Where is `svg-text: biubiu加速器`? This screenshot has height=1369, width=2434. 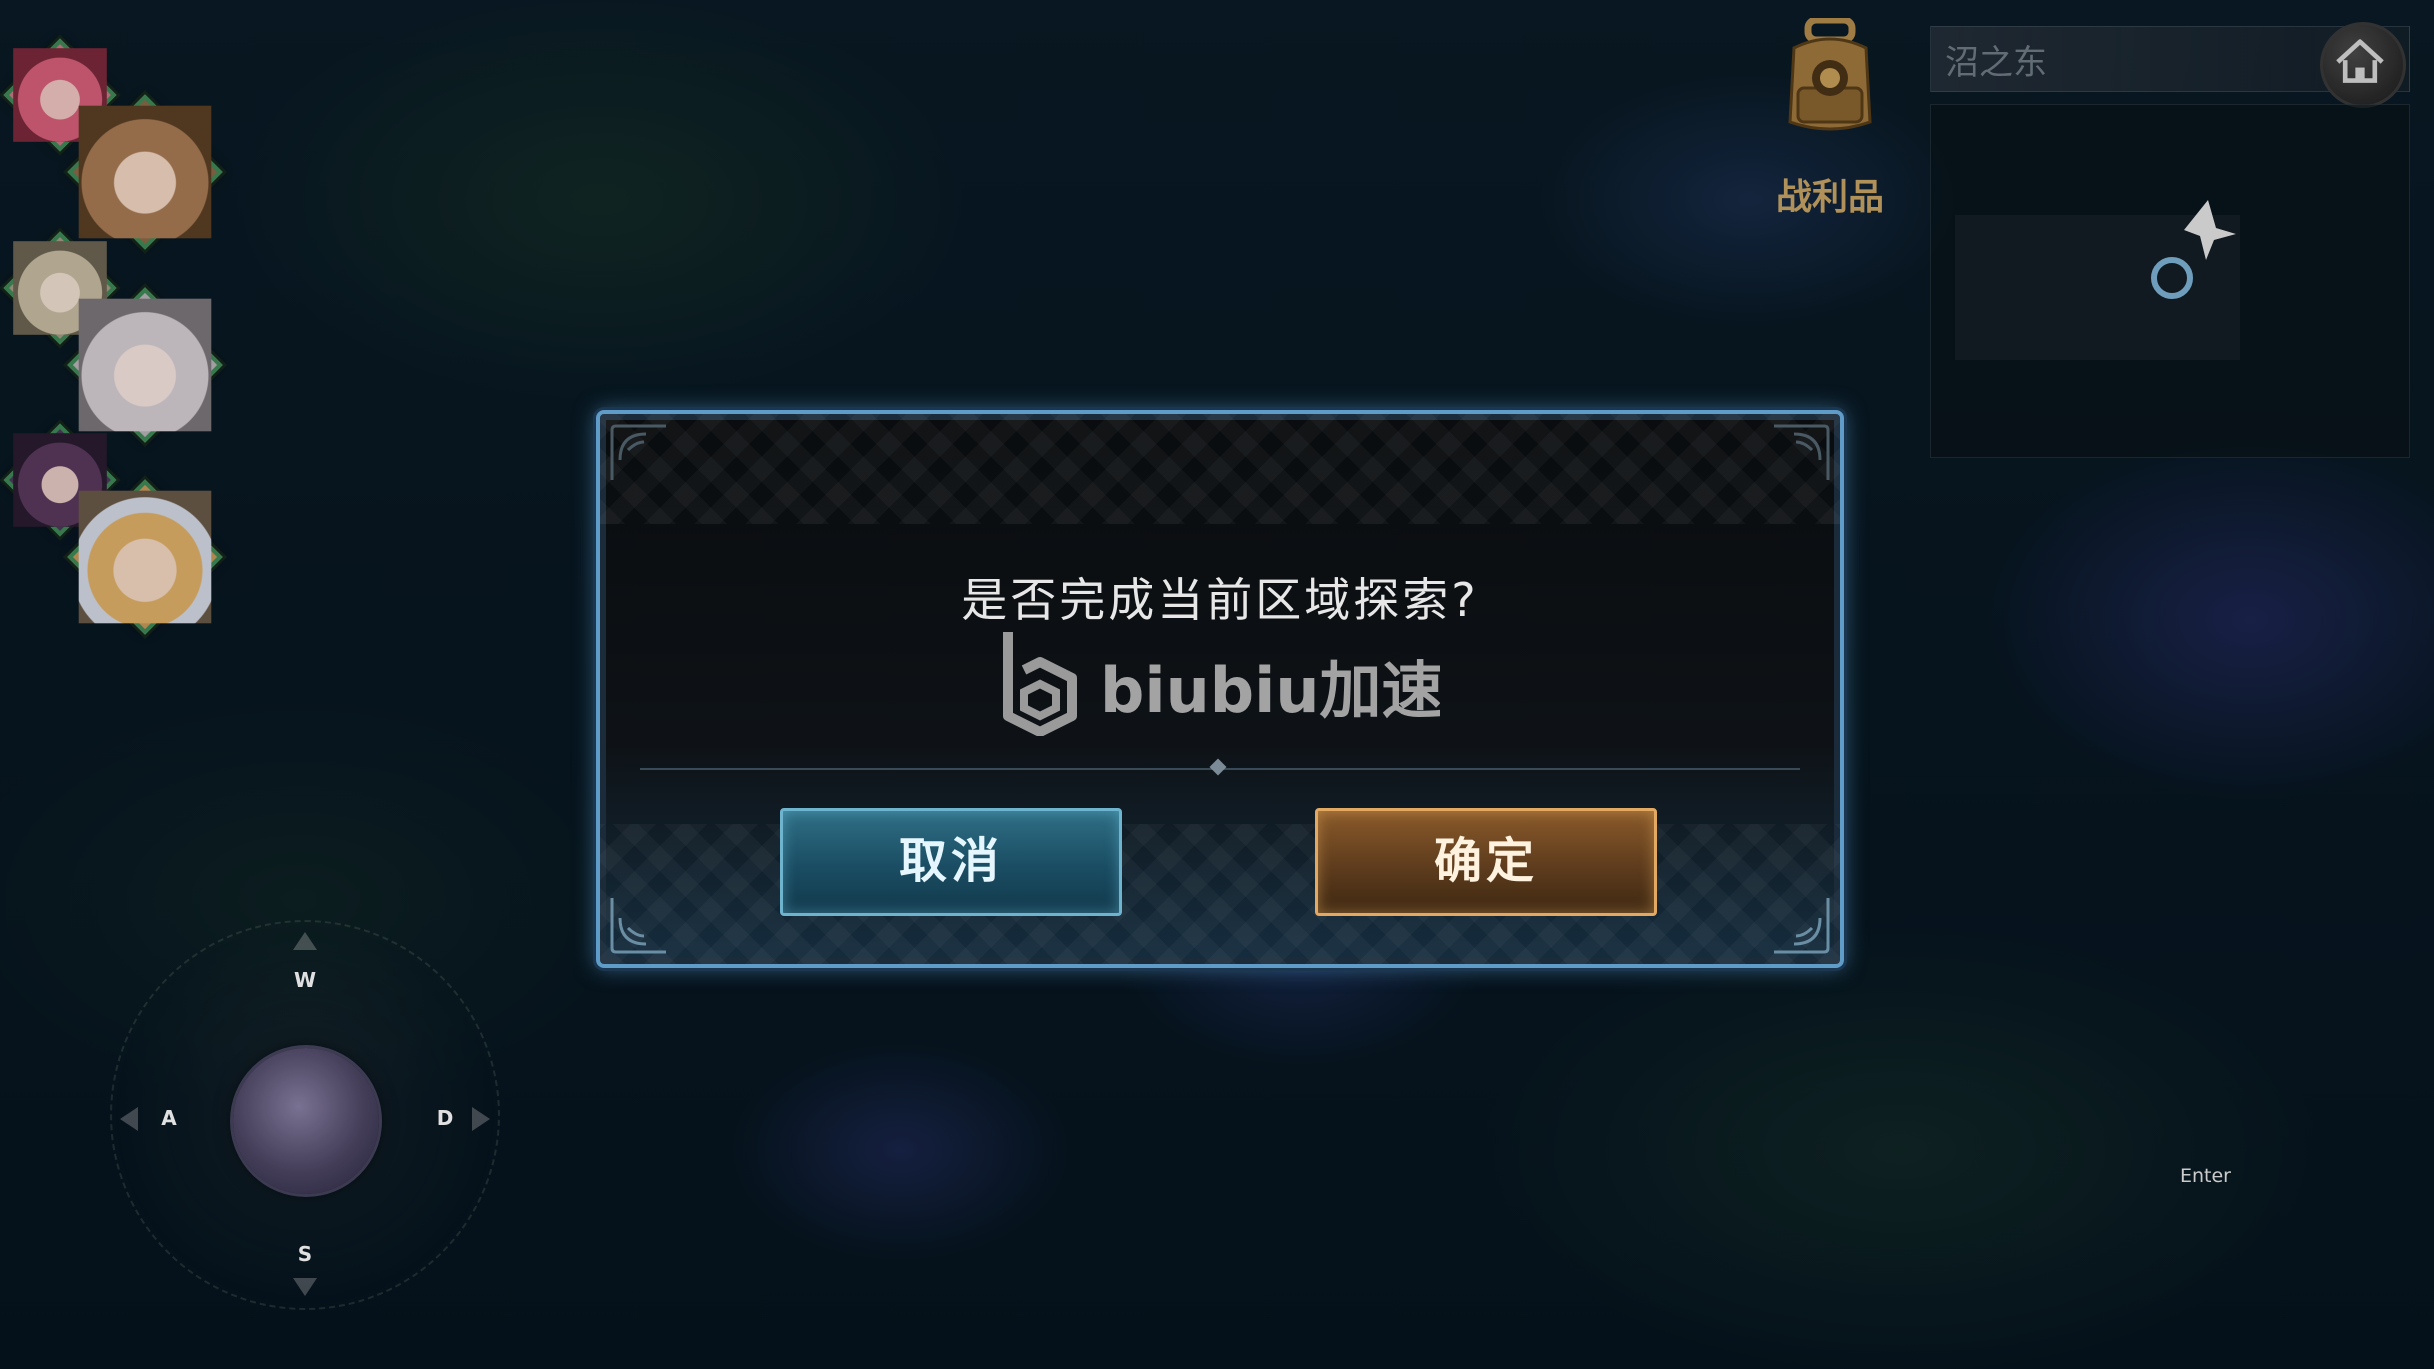 svg-text: biubiu加速器 is located at coordinates (1270, 690).